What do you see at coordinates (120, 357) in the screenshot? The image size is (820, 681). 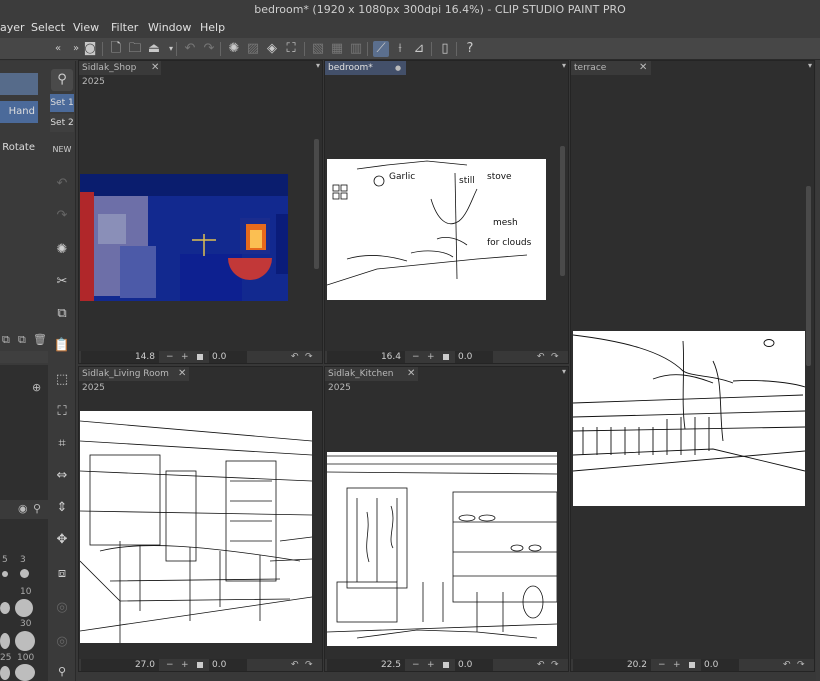 I see `zoom-value: 14.8` at bounding box center [120, 357].